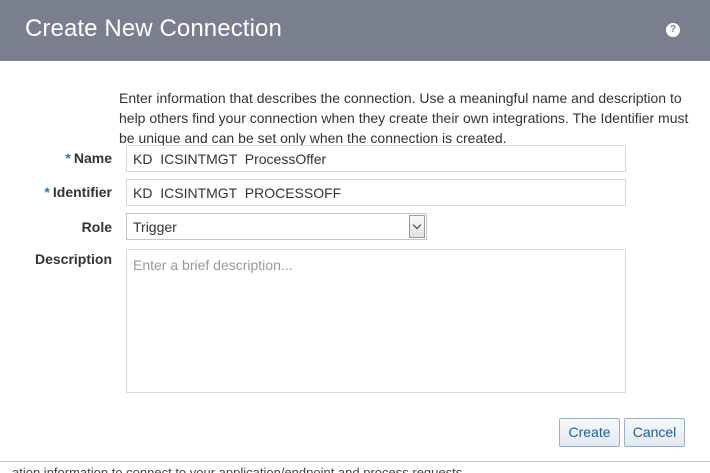 The image size is (710, 473). I want to click on role-selected-value: Trigger, so click(155, 227).